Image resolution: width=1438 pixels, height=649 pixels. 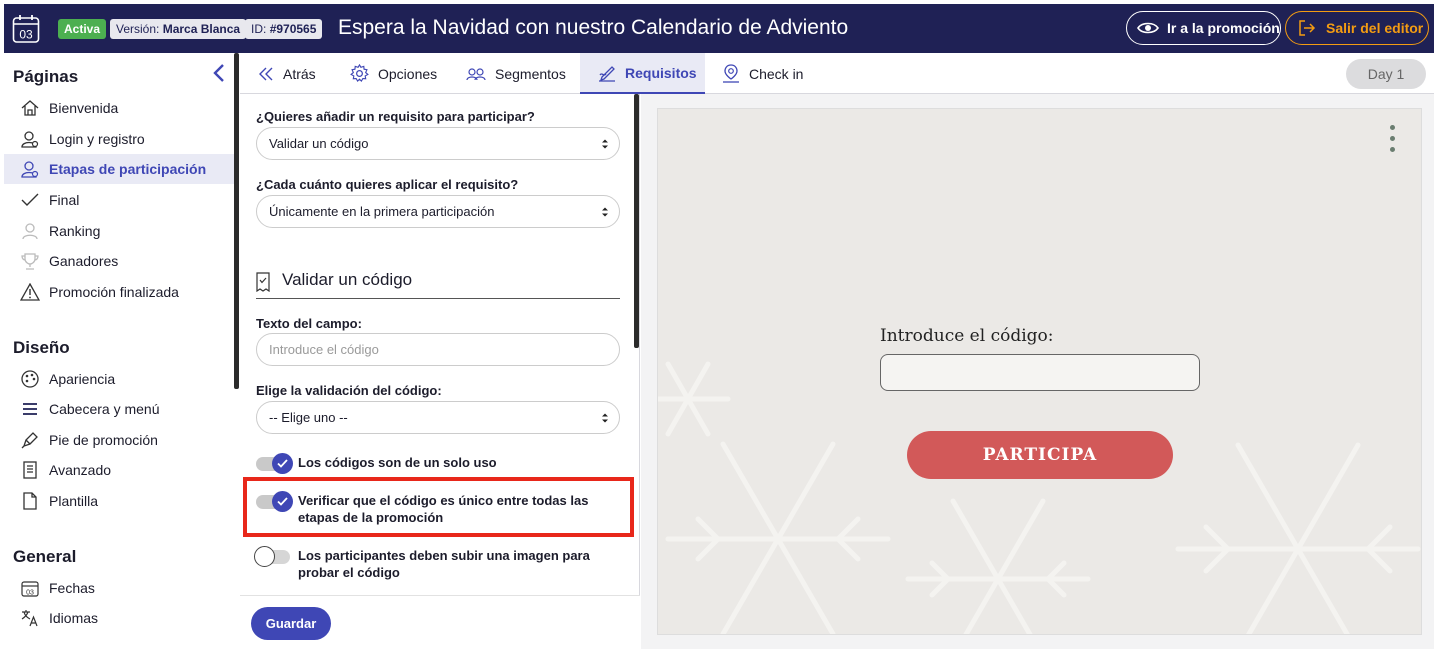 What do you see at coordinates (1386, 74) in the screenshot?
I see `day-selector-button: Day 1` at bounding box center [1386, 74].